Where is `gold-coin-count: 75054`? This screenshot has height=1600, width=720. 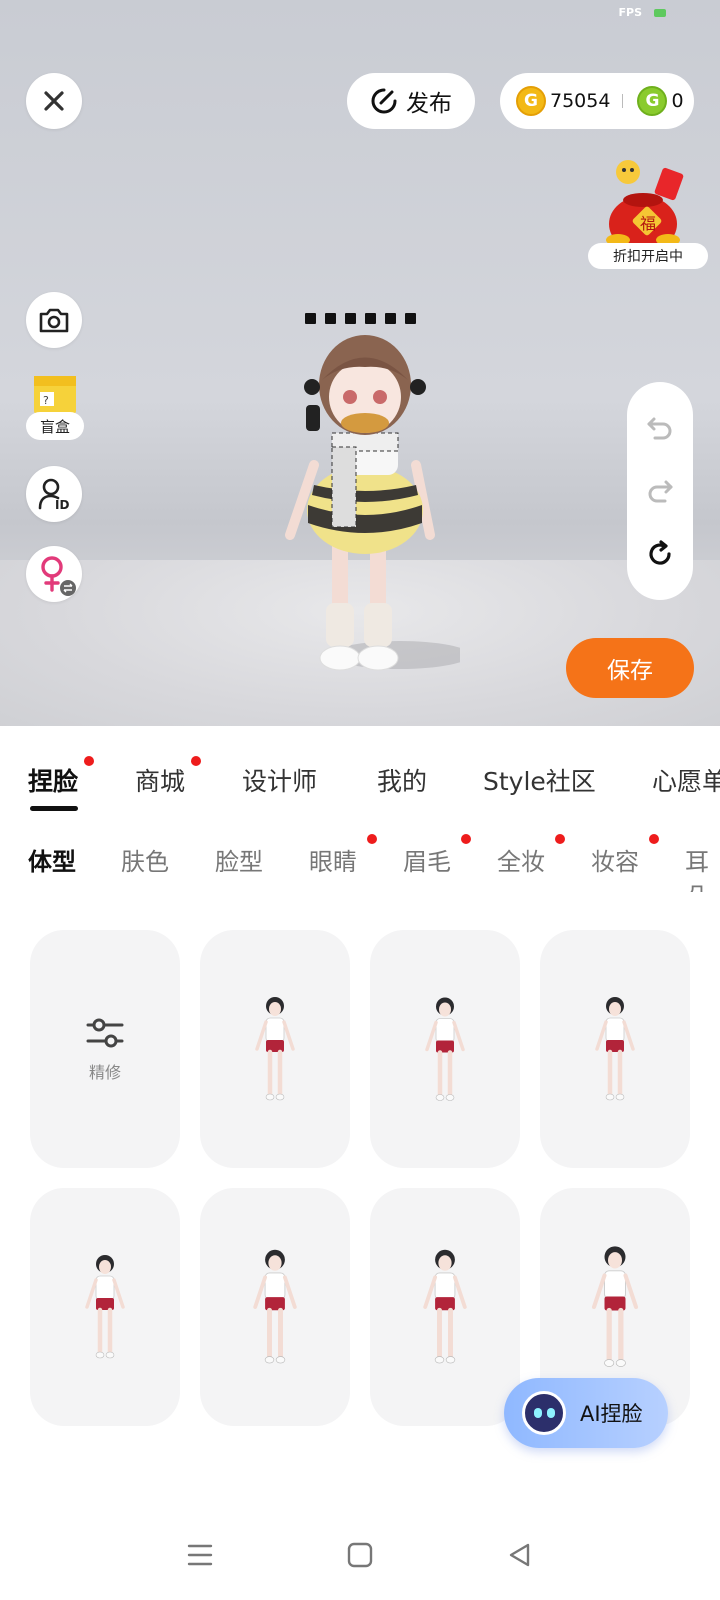
gold-coin-count: 75054 is located at coordinates (580, 101).